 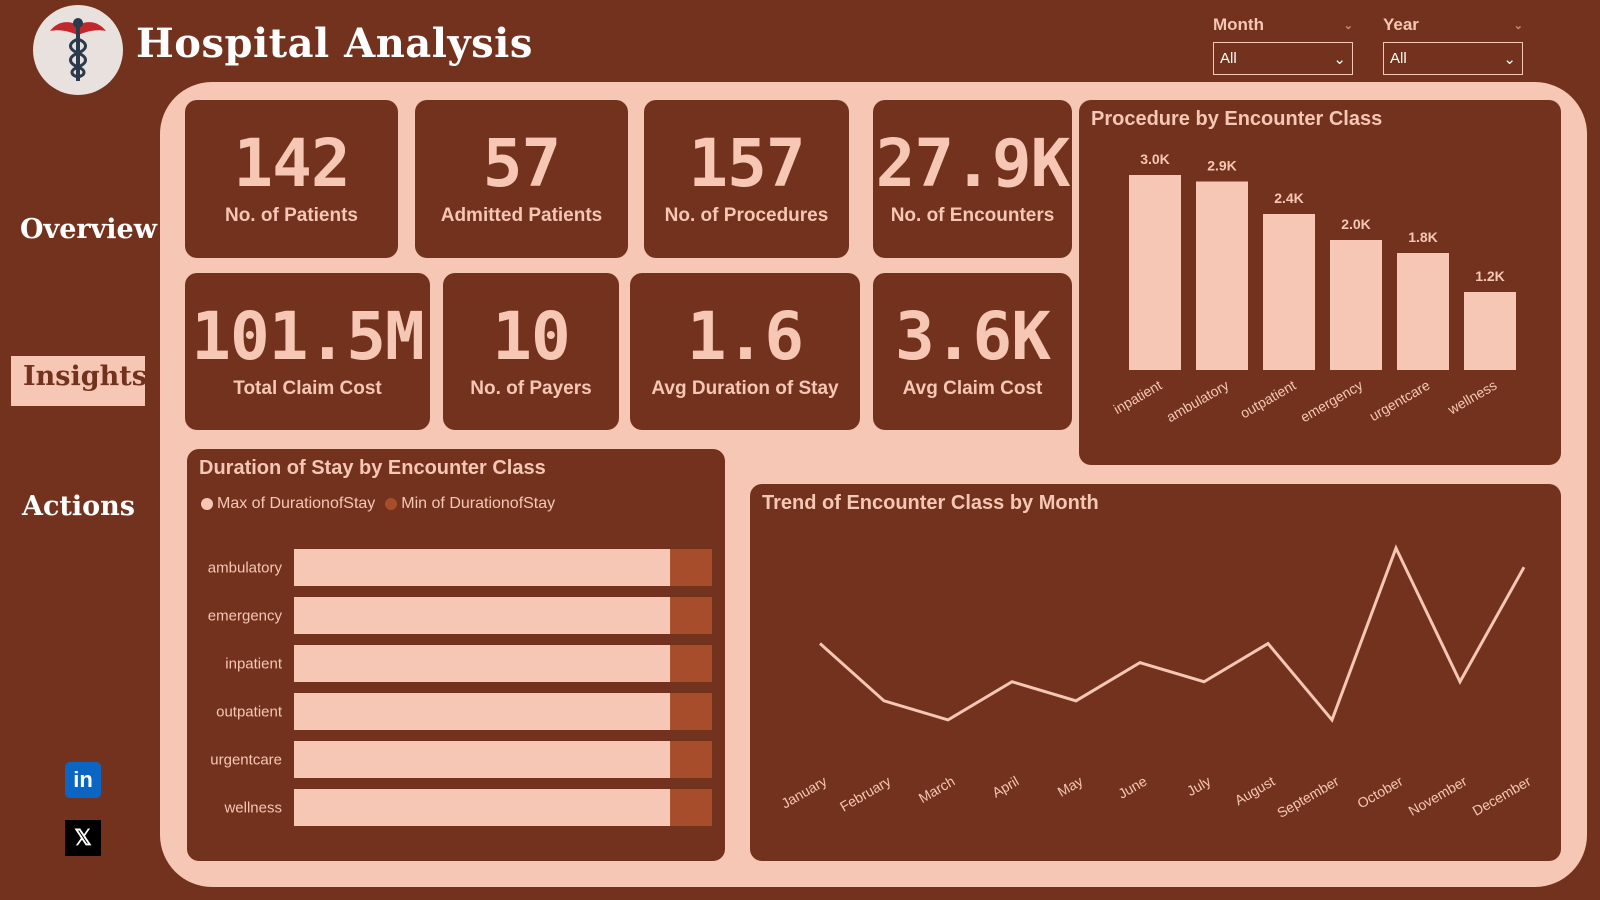 What do you see at coordinates (1308, 797) in the screenshot?
I see `x-tick-label: September` at bounding box center [1308, 797].